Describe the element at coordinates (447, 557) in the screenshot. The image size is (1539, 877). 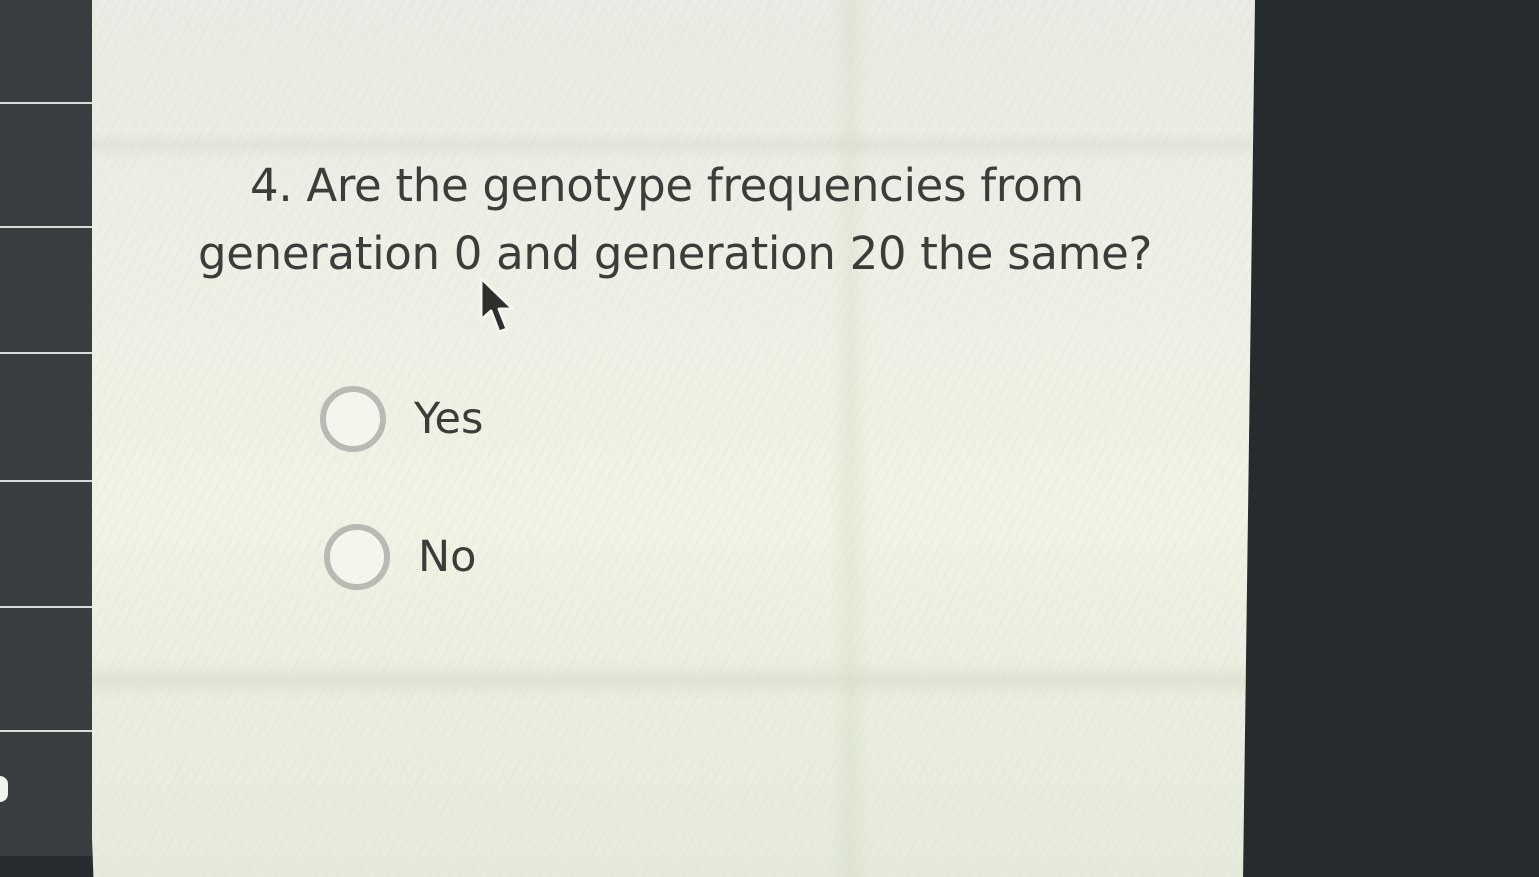
I see `option-no-label: No` at that location.